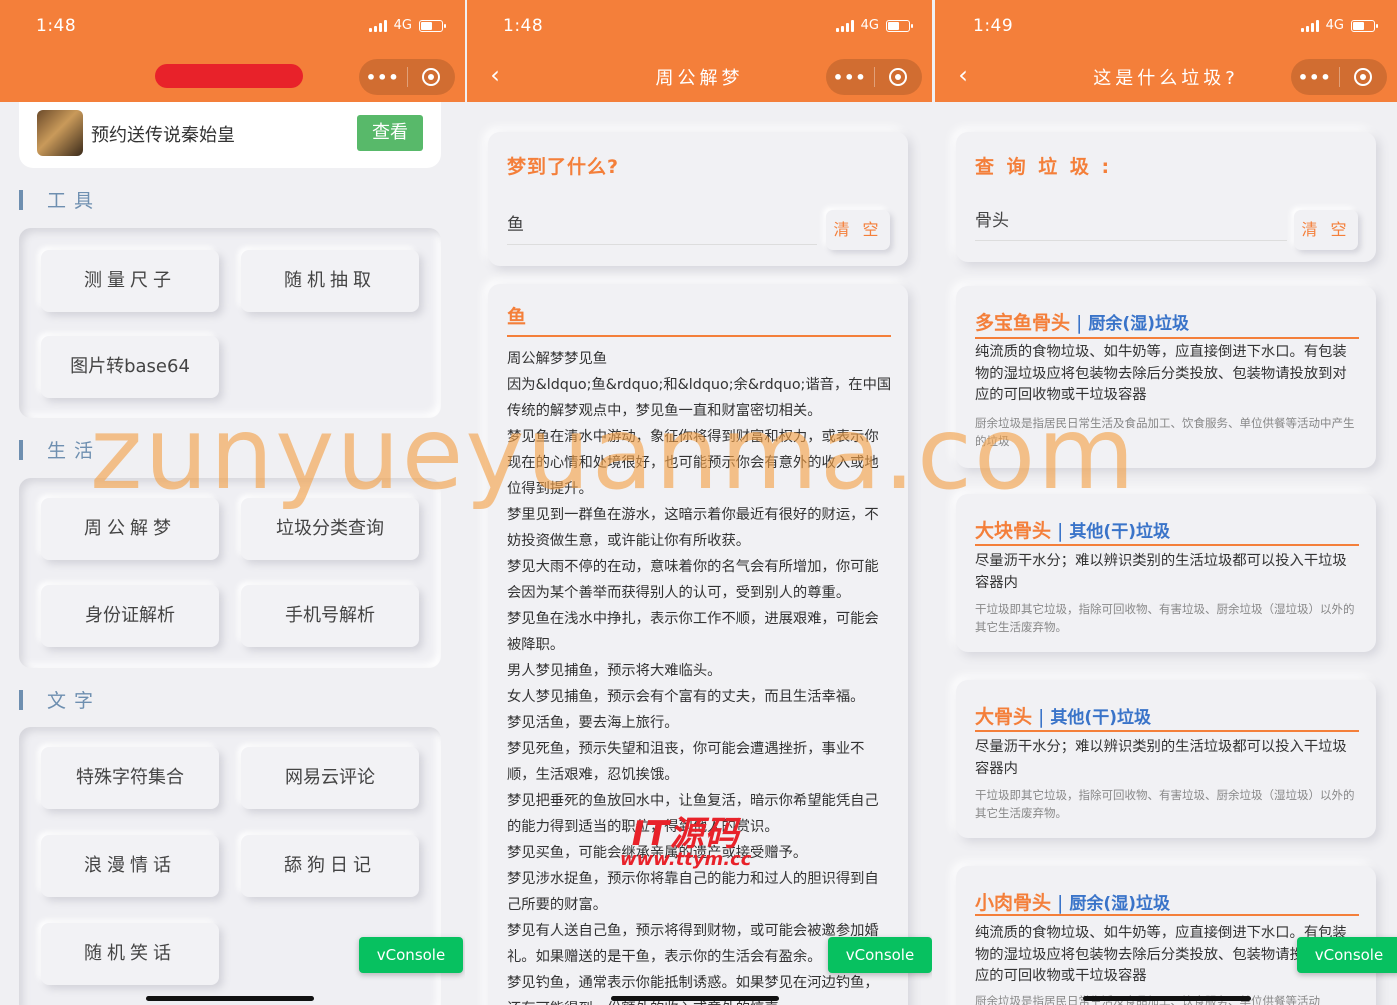 This screenshot has width=1397, height=1005. What do you see at coordinates (536, 645) in the screenshot?
I see `result-line: 被降职。` at bounding box center [536, 645].